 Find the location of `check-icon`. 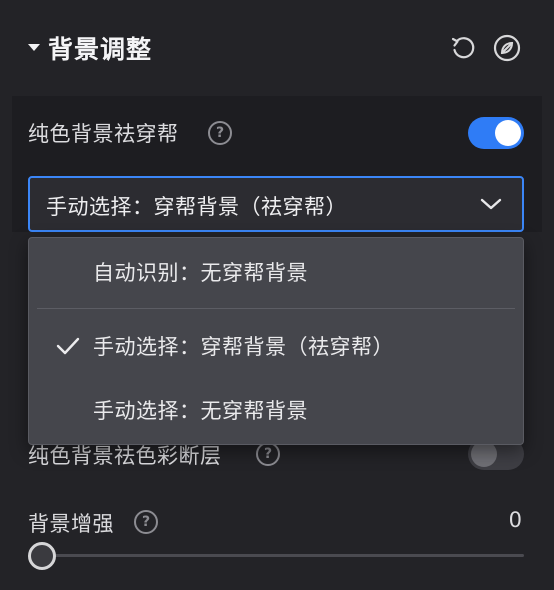

check-icon is located at coordinates (68, 346).